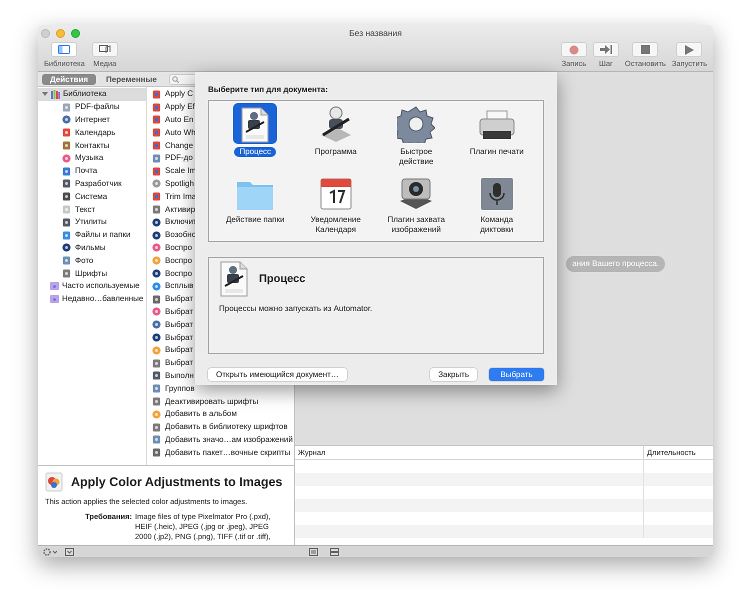  I want to click on zoom-button, so click(75, 33).